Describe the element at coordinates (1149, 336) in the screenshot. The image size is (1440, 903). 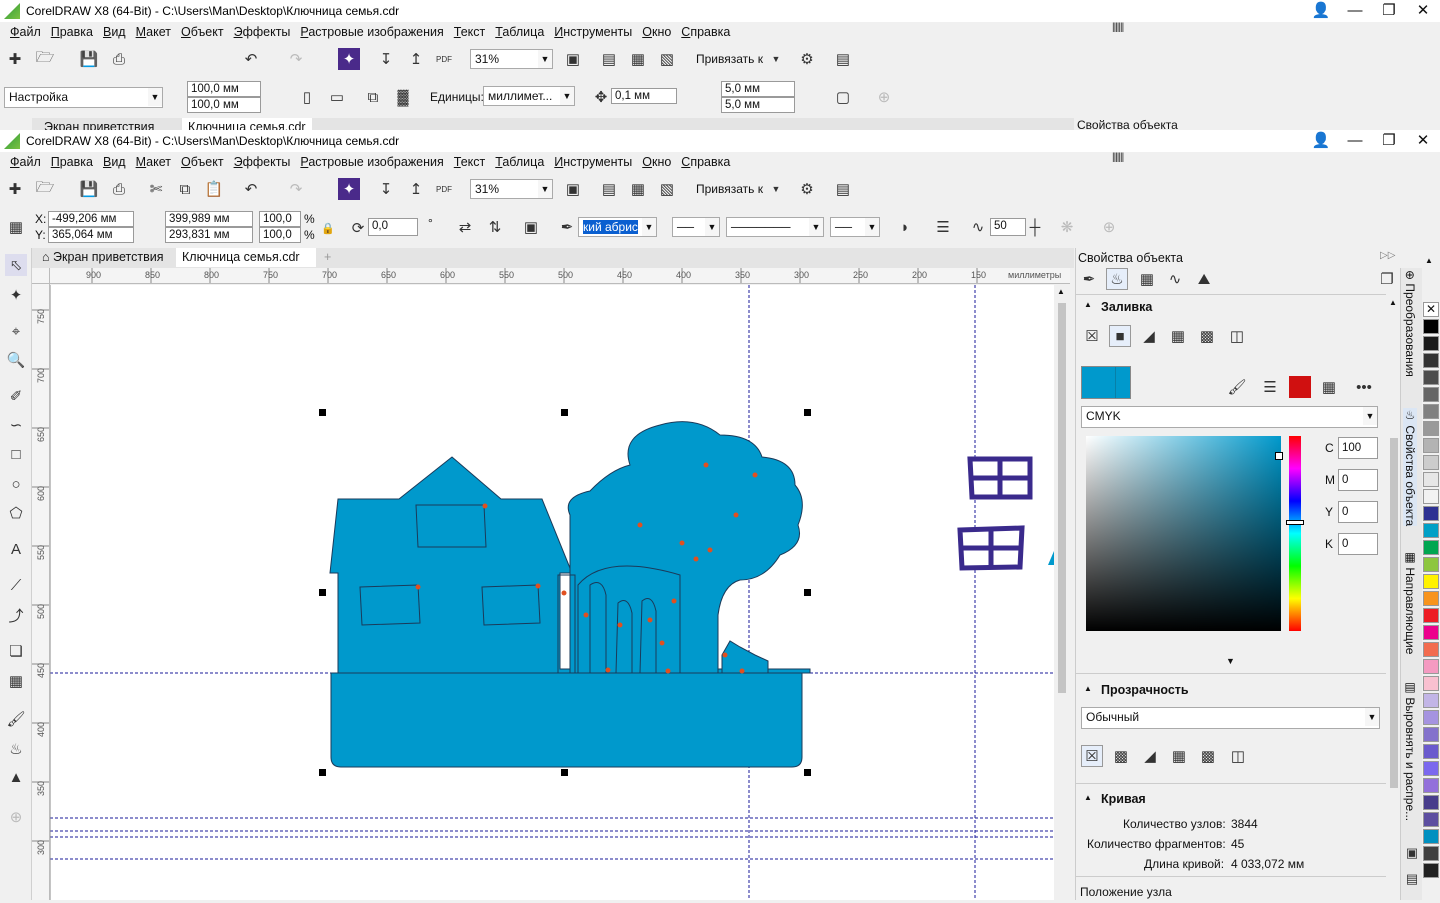
I see `fountain-fill-icon: ◢` at that location.